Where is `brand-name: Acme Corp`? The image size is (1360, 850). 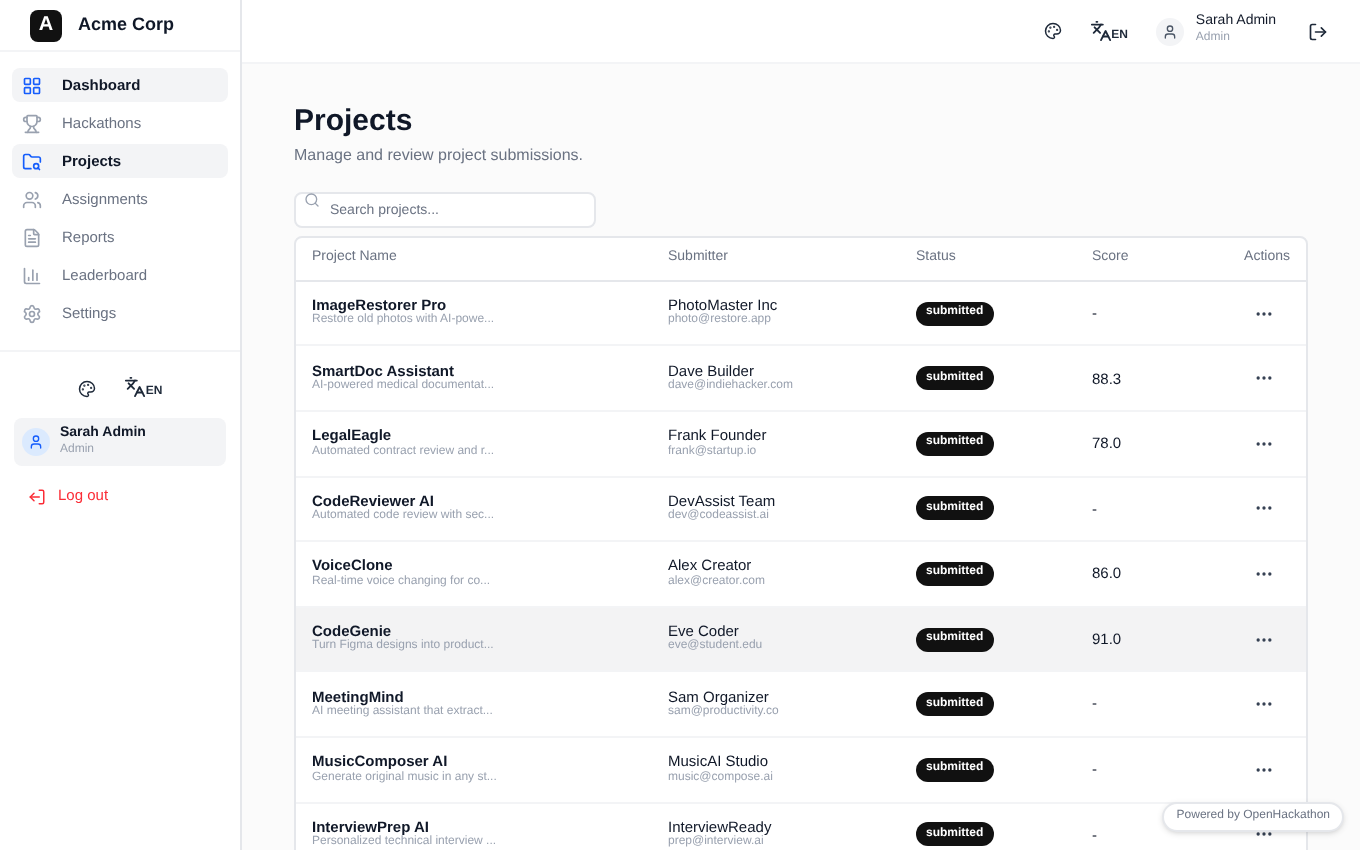
brand-name: Acme Corp is located at coordinates (126, 24).